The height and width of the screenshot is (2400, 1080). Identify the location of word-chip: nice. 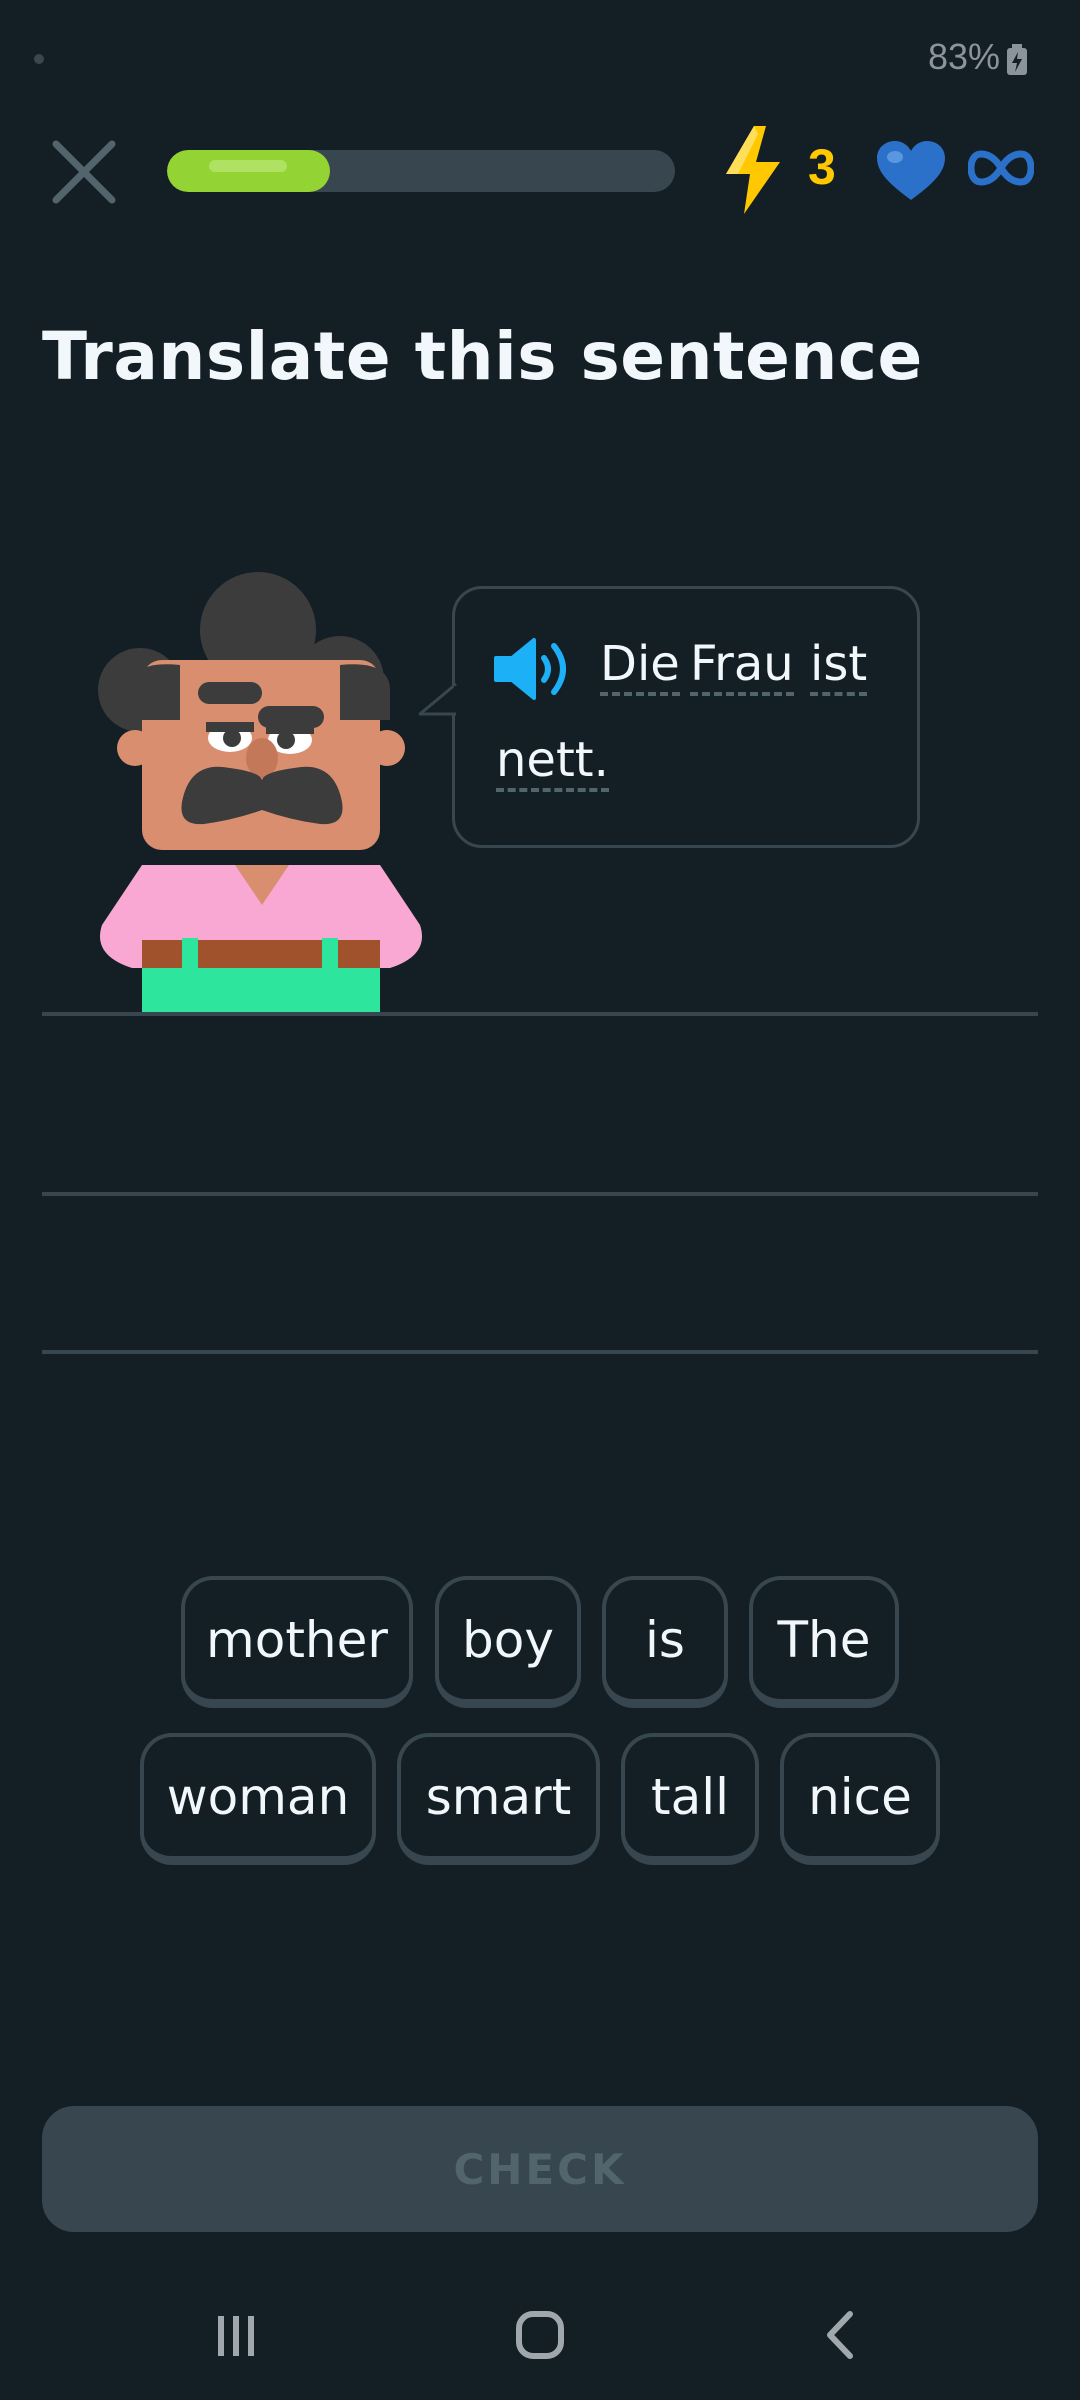
(860, 1799).